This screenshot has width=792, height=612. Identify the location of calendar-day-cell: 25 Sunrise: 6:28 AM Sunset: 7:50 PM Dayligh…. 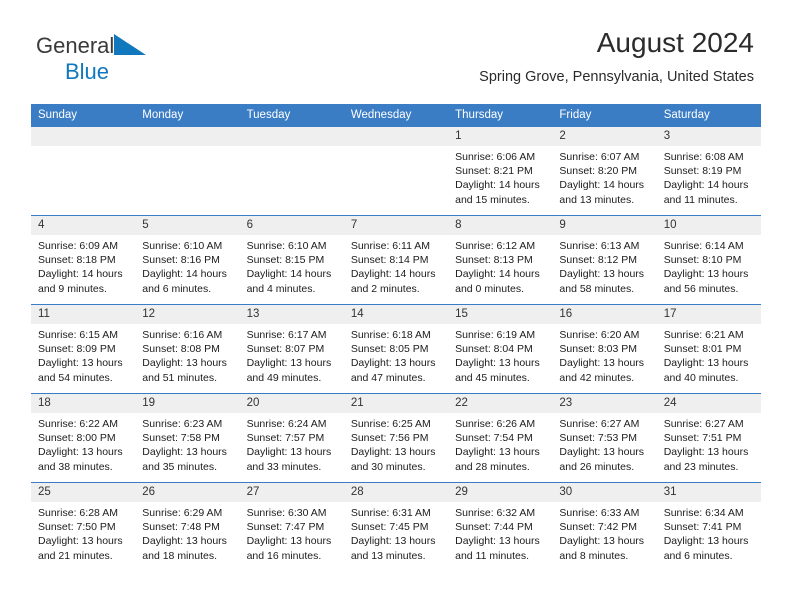
(83, 526).